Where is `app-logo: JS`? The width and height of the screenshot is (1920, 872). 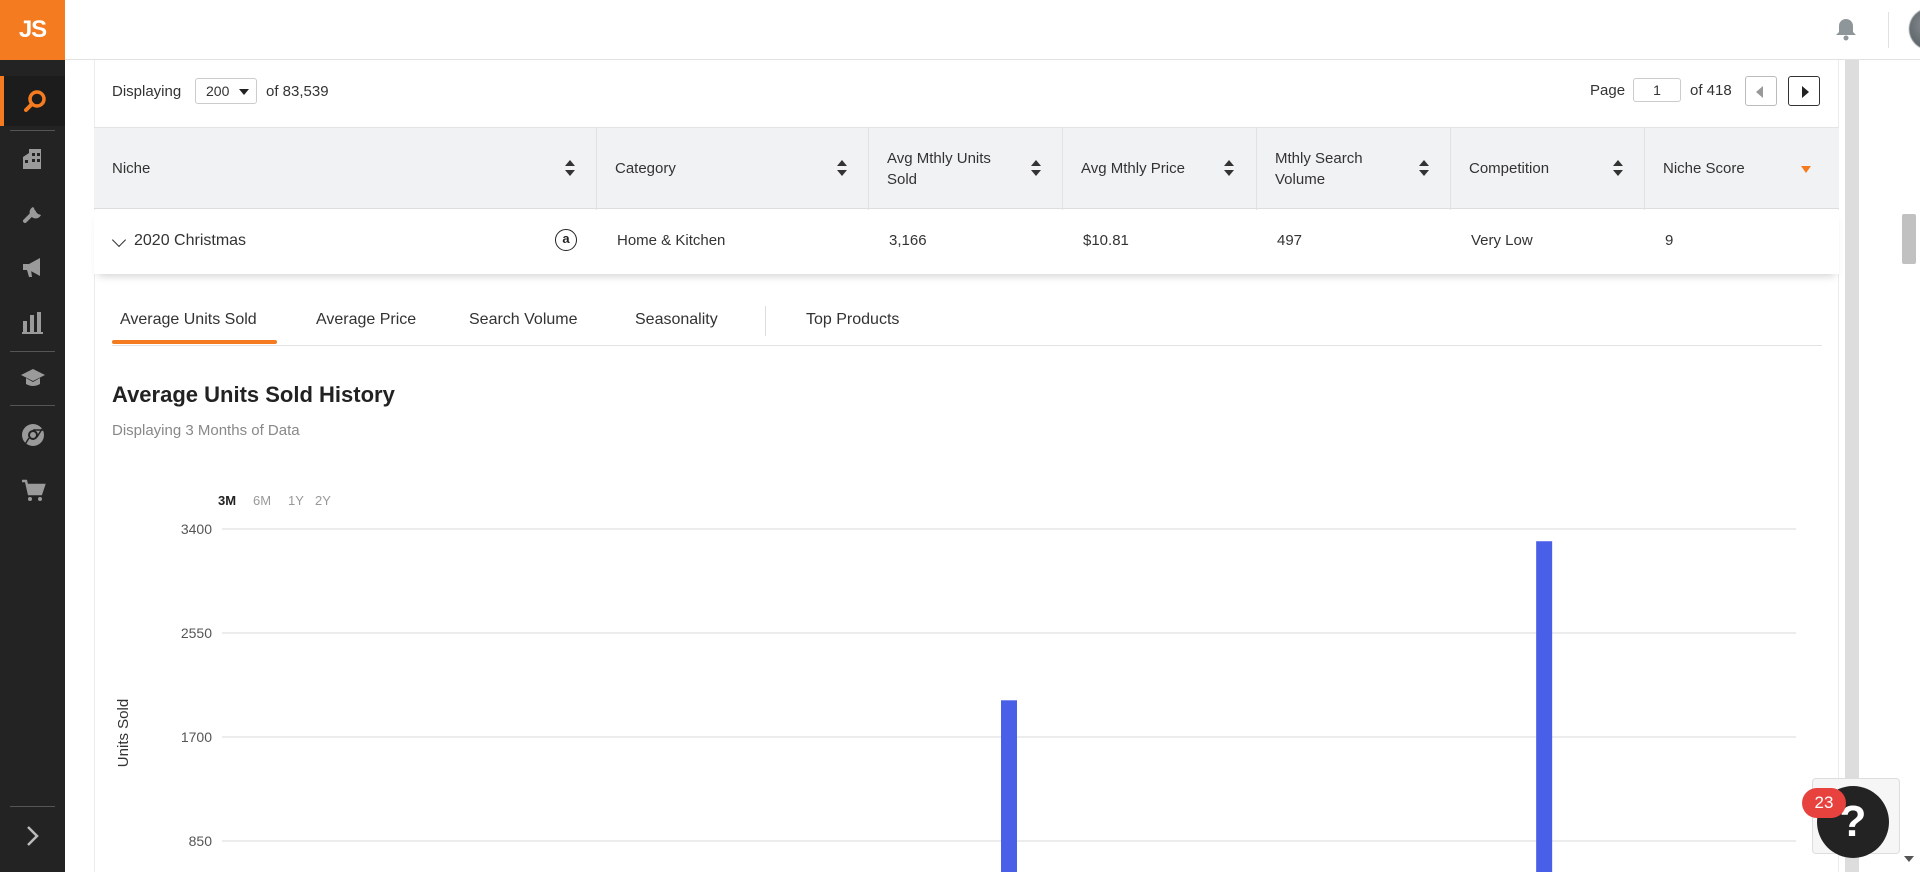
app-logo: JS is located at coordinates (32, 30).